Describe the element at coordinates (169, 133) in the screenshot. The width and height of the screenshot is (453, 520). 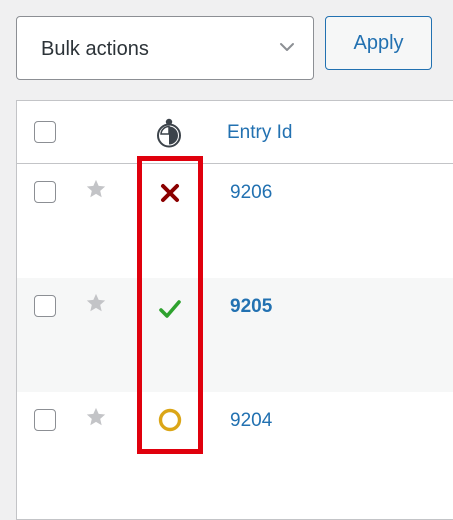
I see `status-column-icon` at that location.